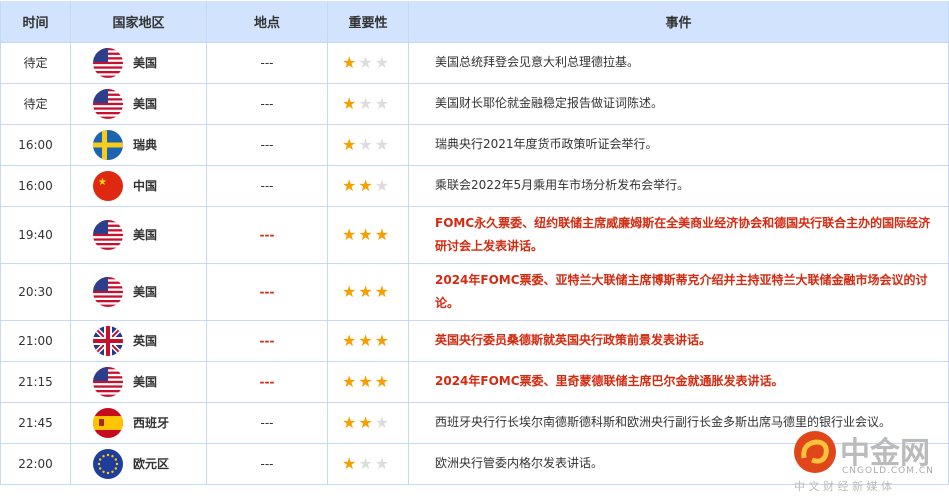  I want to click on event-time: 19:40, so click(35, 235).